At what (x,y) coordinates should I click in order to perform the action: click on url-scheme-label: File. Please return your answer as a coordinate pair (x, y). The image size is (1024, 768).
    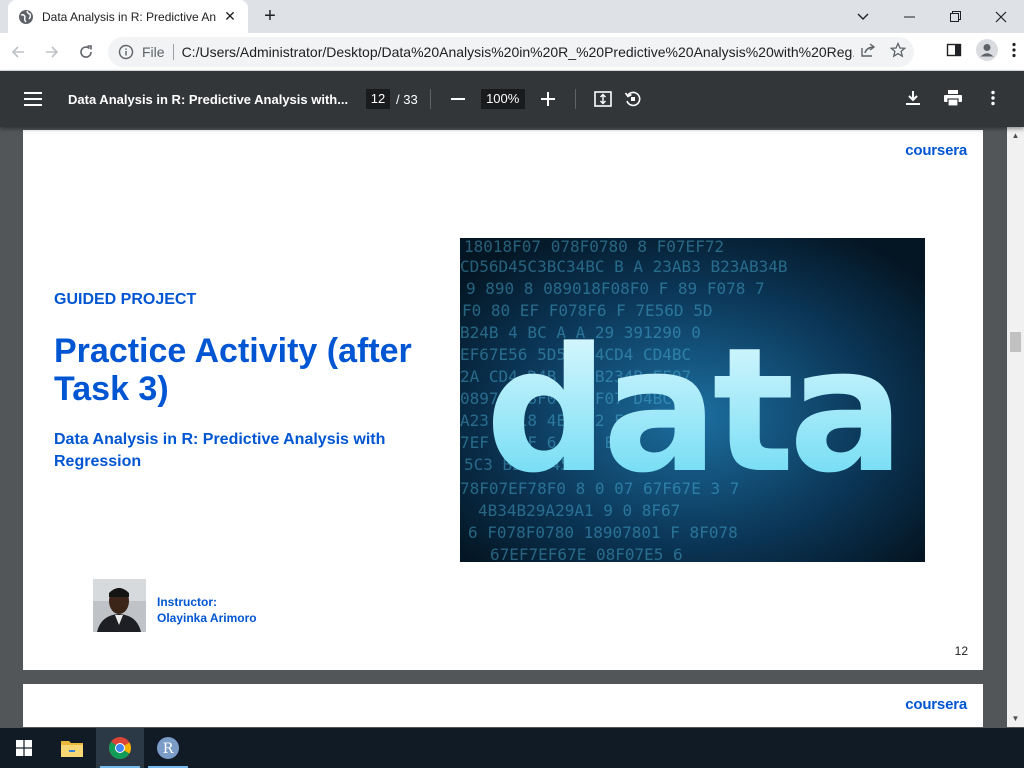
    Looking at the image, I should click on (158, 52).